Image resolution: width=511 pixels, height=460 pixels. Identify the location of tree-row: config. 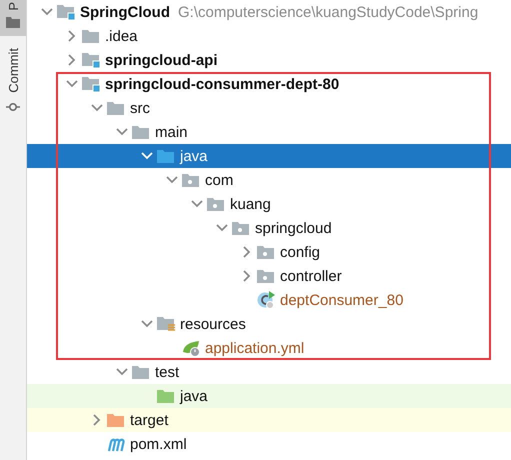
(269, 252).